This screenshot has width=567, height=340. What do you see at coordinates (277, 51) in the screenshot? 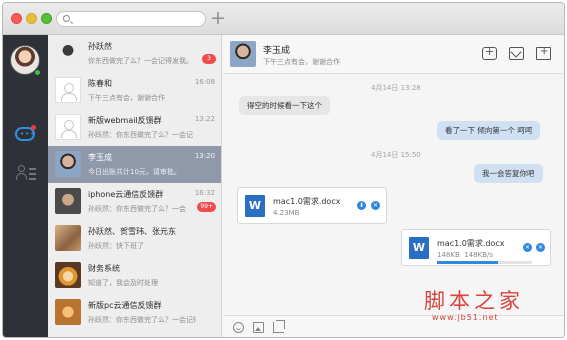
I see `chat-title: 李玉成` at bounding box center [277, 51].